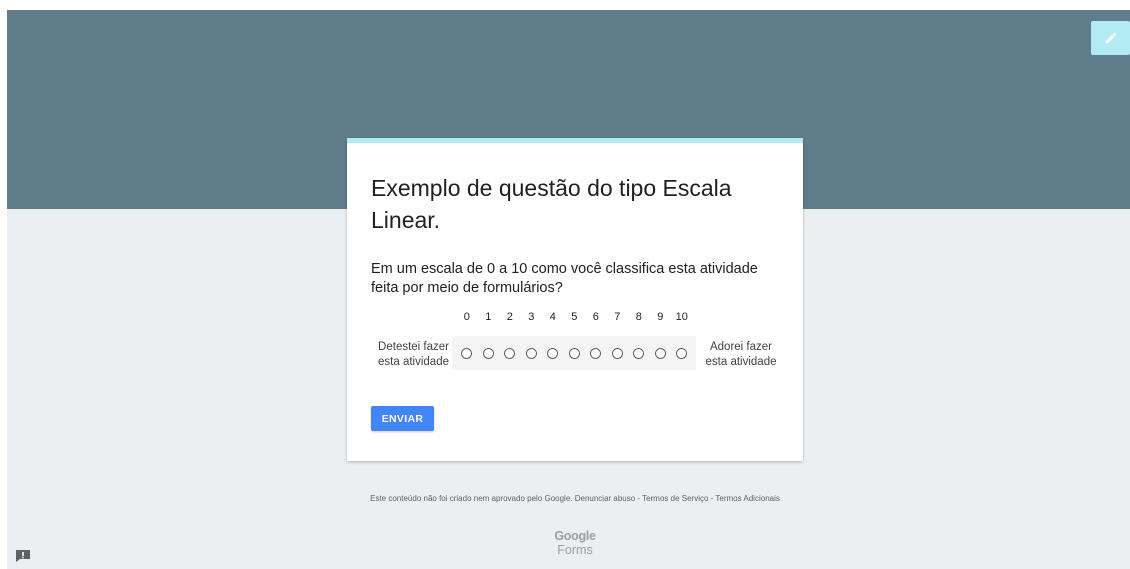 The height and width of the screenshot is (569, 1130). I want to click on edit-form-button, so click(1110, 38).